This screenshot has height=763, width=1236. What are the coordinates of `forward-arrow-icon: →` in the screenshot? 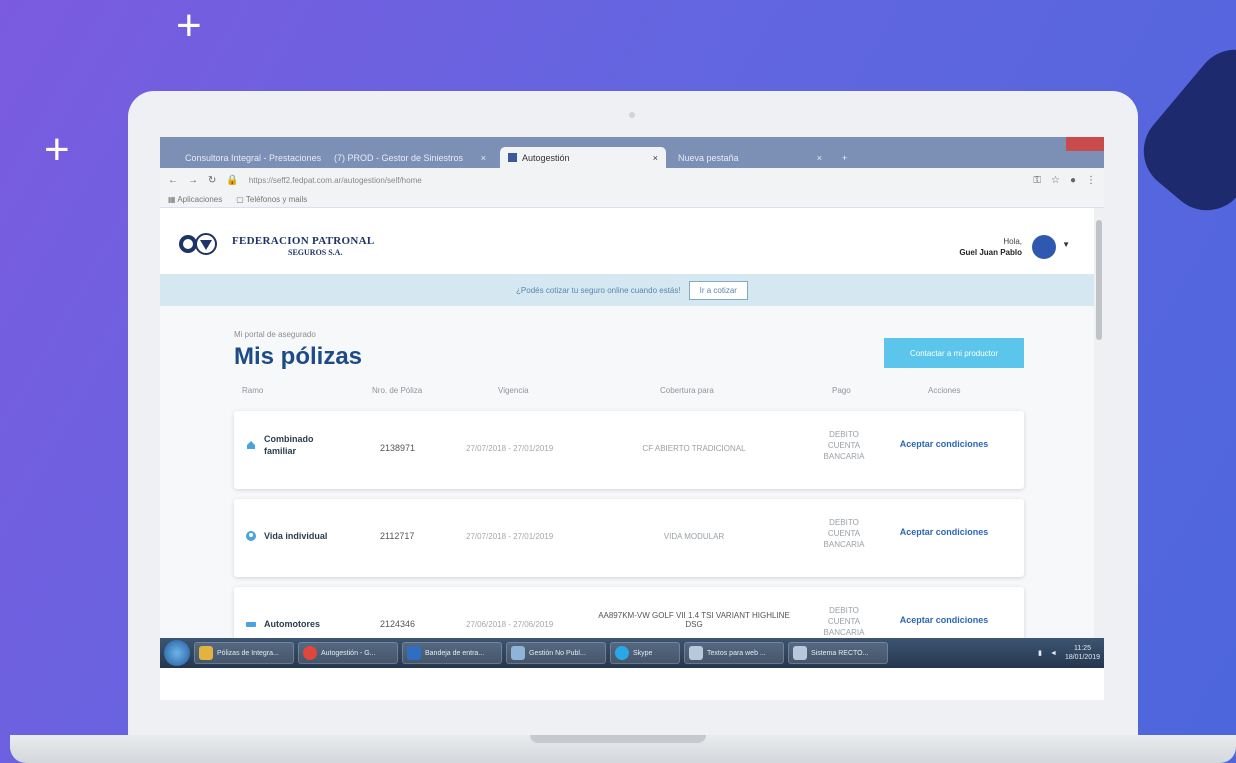 It's located at (193, 180).